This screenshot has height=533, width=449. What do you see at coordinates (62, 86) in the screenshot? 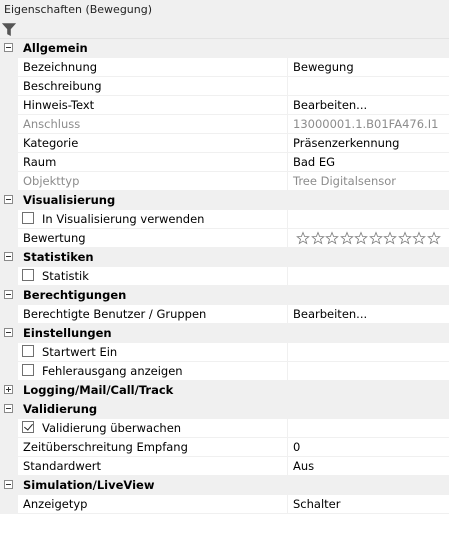
I see `property-label: Beschreibung` at bounding box center [62, 86].